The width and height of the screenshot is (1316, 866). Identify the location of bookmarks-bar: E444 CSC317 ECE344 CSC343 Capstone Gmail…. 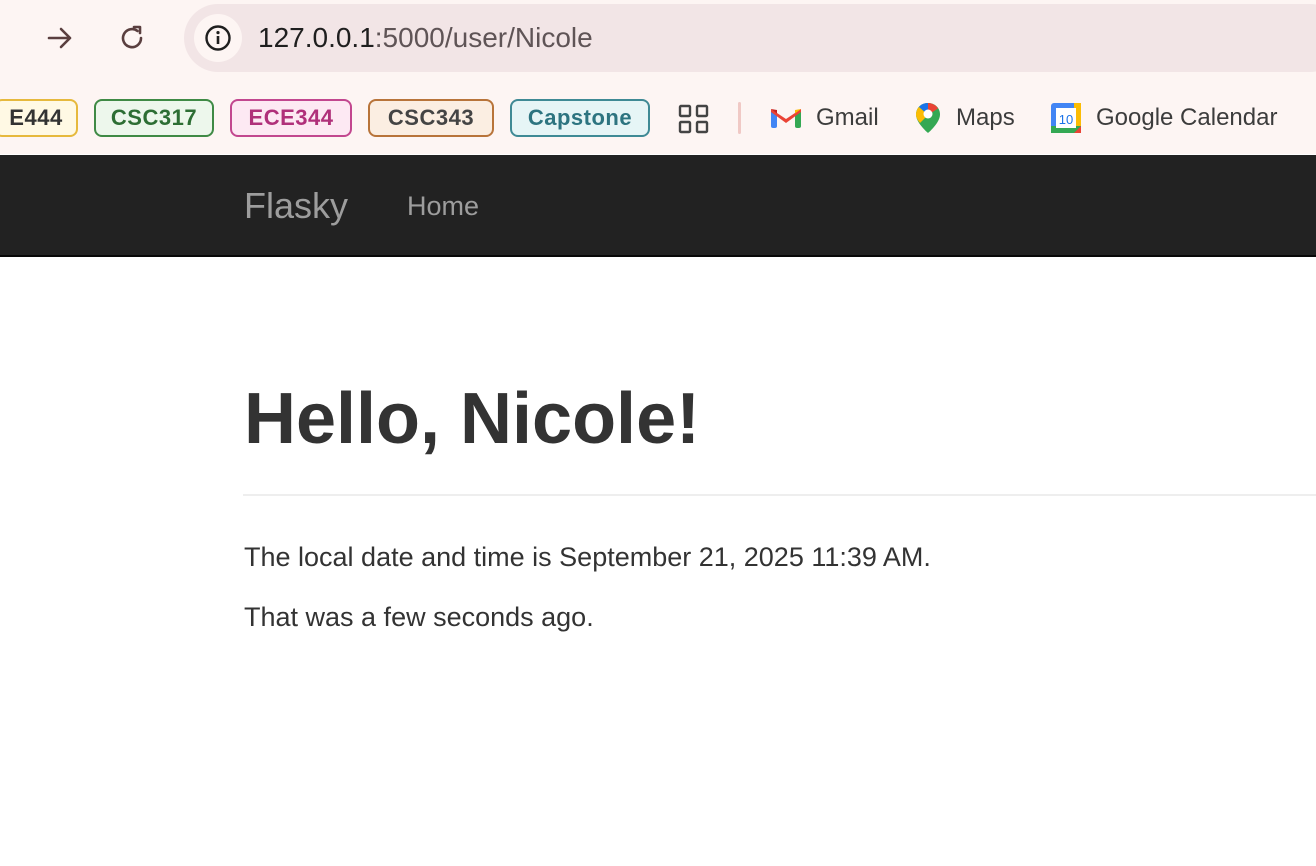
(658, 118).